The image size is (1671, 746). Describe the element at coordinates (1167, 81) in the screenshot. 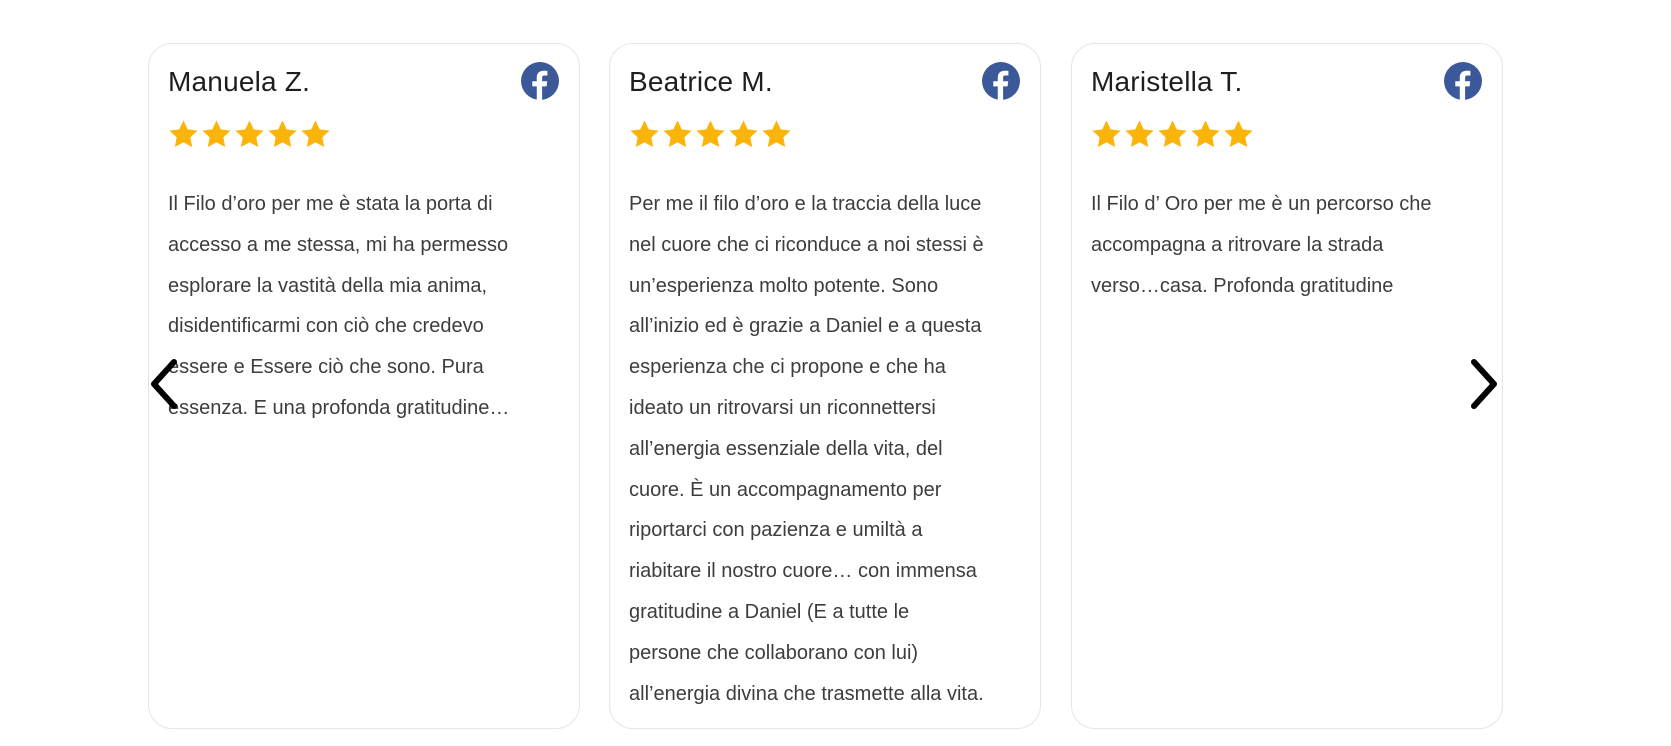

I see `reviewer-name: Maristella T.` at that location.